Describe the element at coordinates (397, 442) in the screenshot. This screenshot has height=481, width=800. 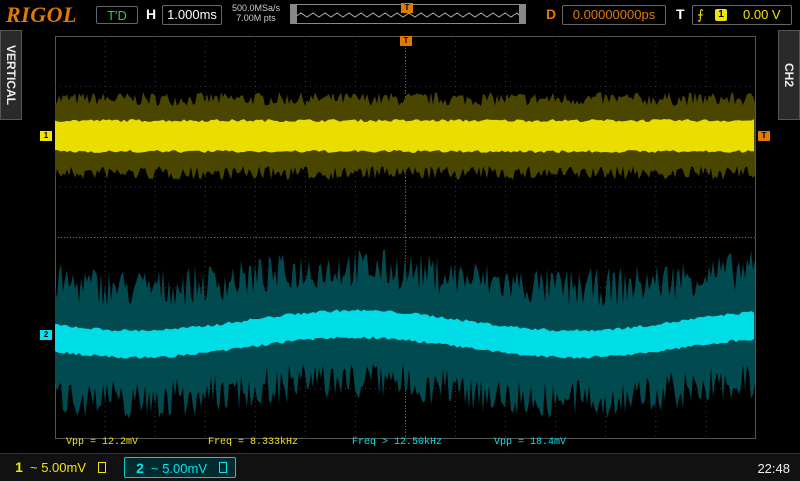
I see `measurement-ch2-freq: Freq > 12.50kHz` at that location.